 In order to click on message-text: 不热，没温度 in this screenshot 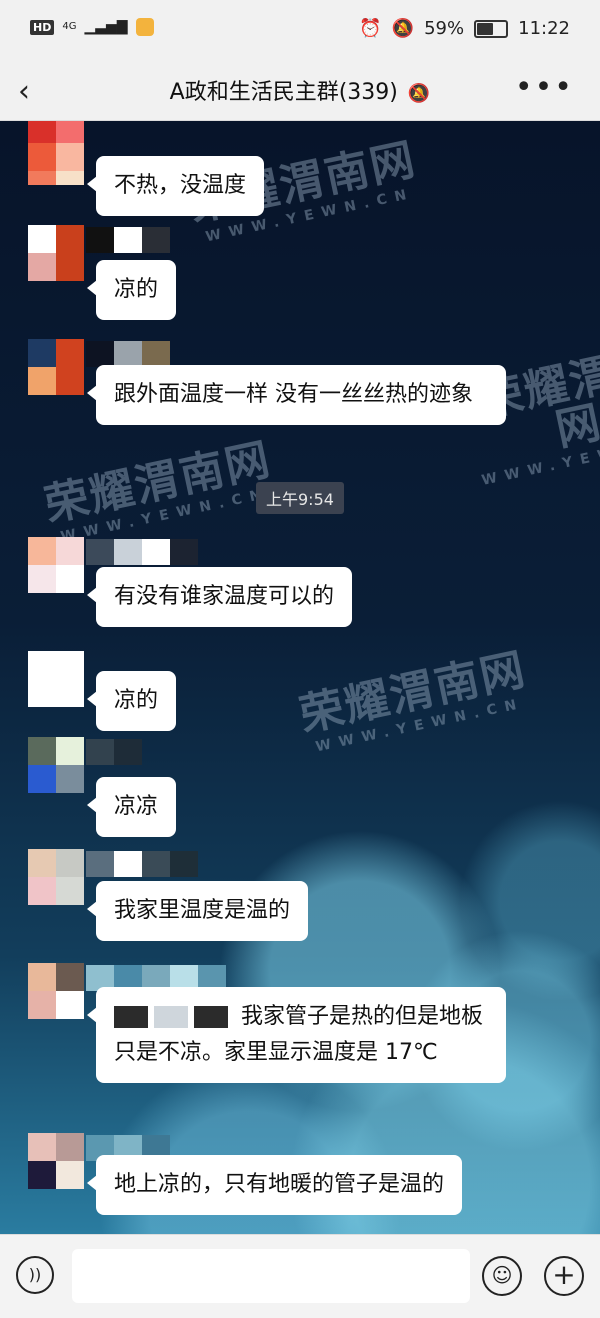, I will do `click(180, 185)`.